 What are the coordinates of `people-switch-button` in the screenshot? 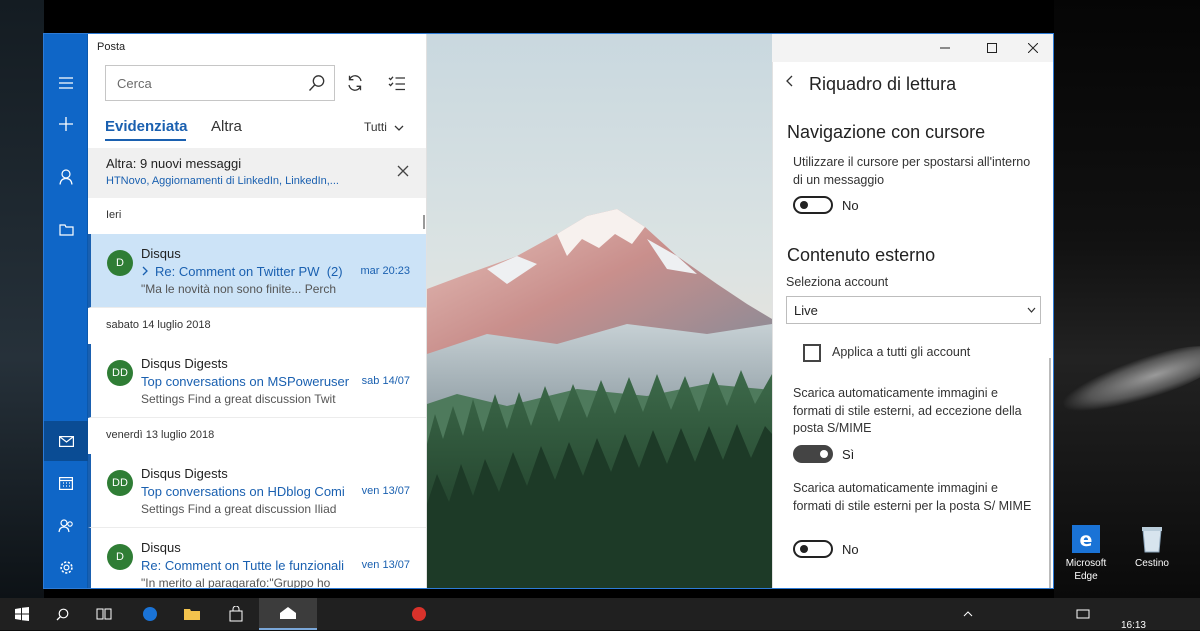 It's located at (66, 526).